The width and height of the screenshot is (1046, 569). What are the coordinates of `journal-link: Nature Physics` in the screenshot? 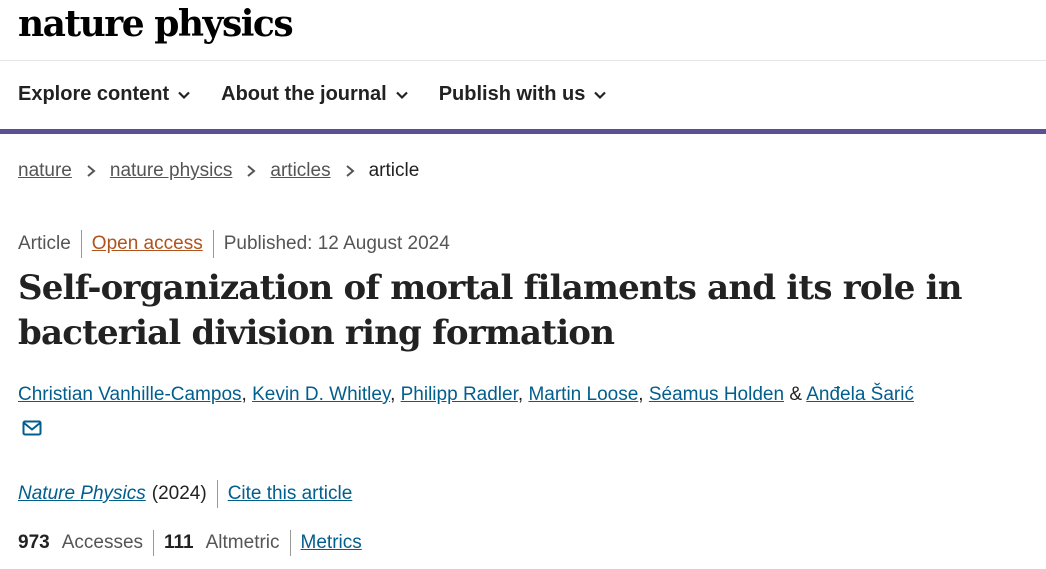 It's located at (82, 494).